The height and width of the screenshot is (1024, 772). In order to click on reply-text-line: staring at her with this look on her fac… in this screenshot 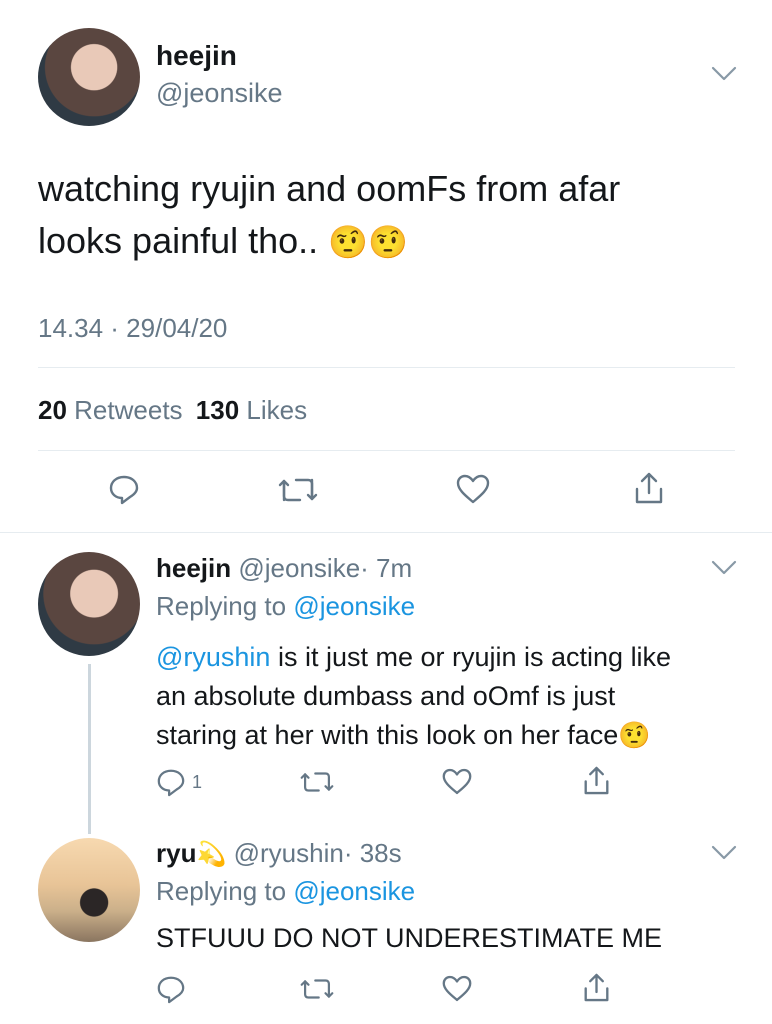, I will do `click(456, 735)`.